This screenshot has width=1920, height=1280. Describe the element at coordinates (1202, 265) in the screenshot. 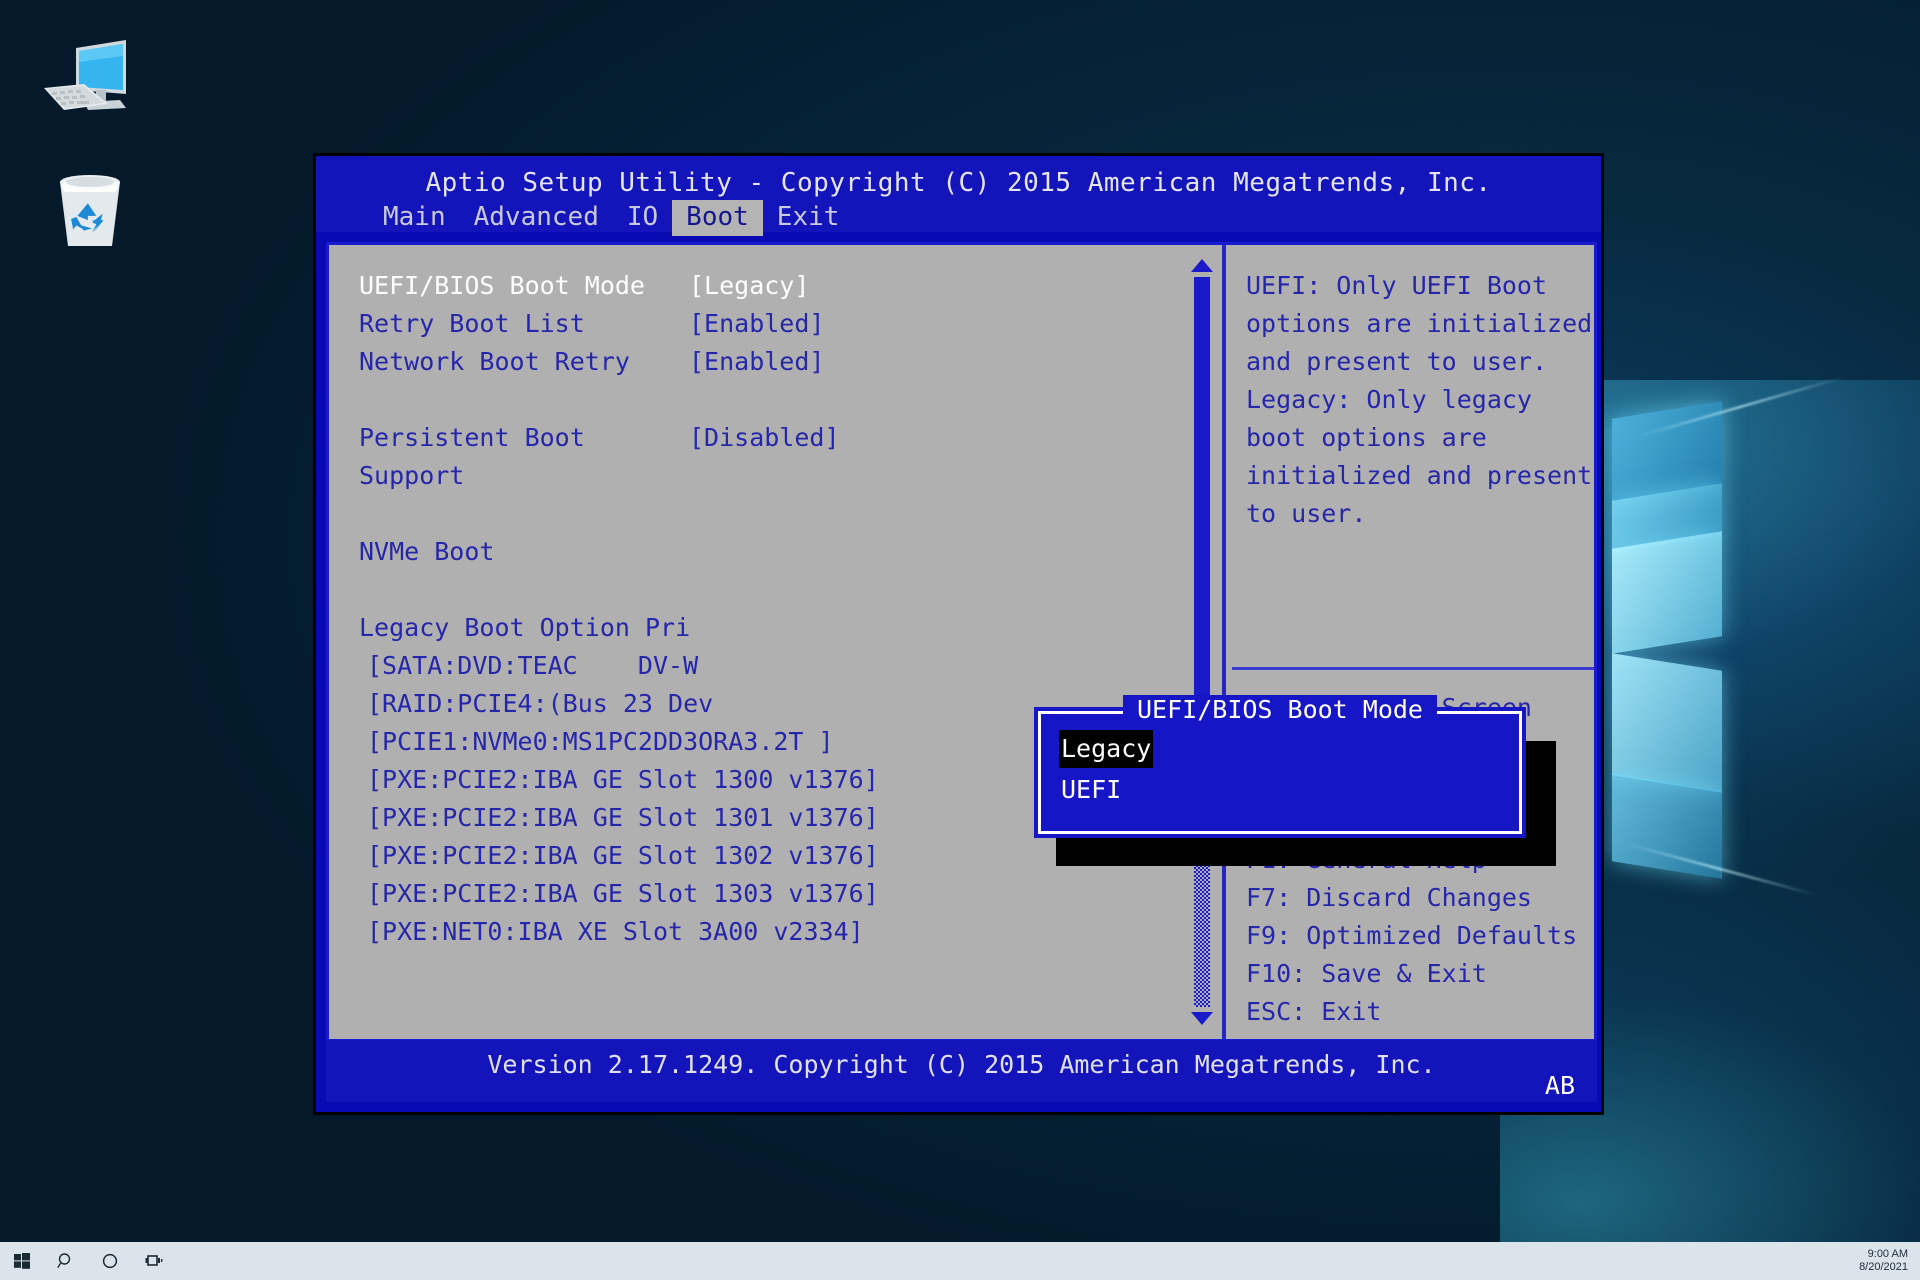

I see `scroll-up-arrow-icon` at that location.